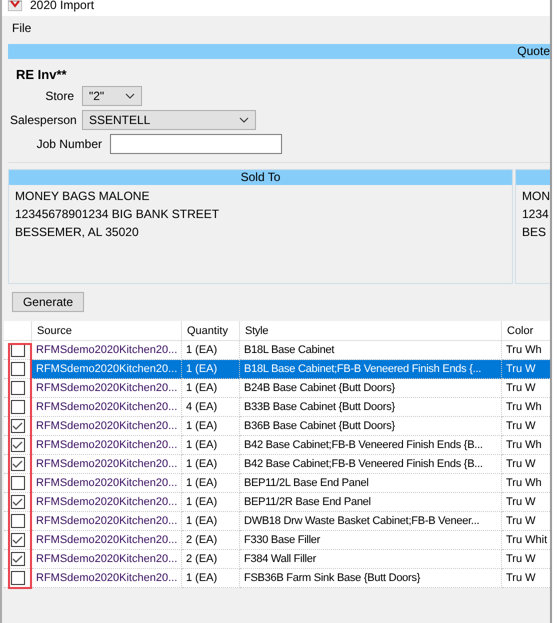 This screenshot has width=557, height=623. What do you see at coordinates (535, 214) in the screenshot?
I see `address-line: 1234` at bounding box center [535, 214].